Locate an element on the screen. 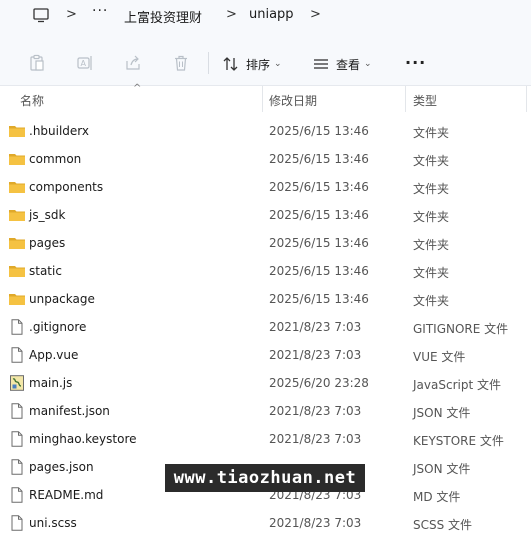 Image resolution: width=531 pixels, height=559 pixels. view-label: 查看 is located at coordinates (348, 64).